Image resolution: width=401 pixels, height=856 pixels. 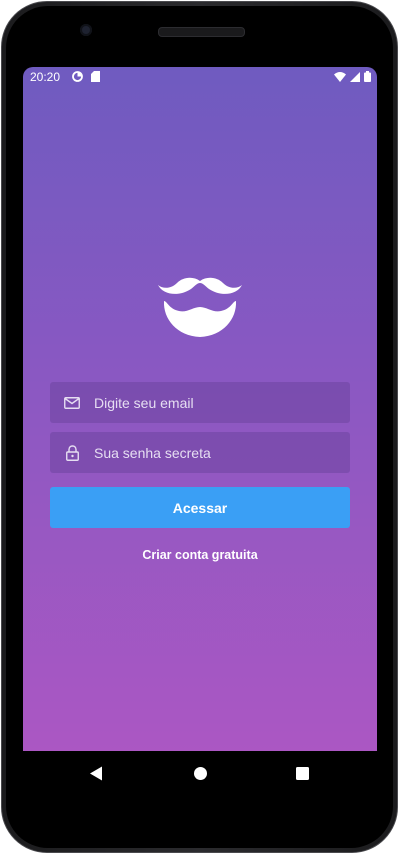 I want to click on earpiece-speaker, so click(x=201, y=32).